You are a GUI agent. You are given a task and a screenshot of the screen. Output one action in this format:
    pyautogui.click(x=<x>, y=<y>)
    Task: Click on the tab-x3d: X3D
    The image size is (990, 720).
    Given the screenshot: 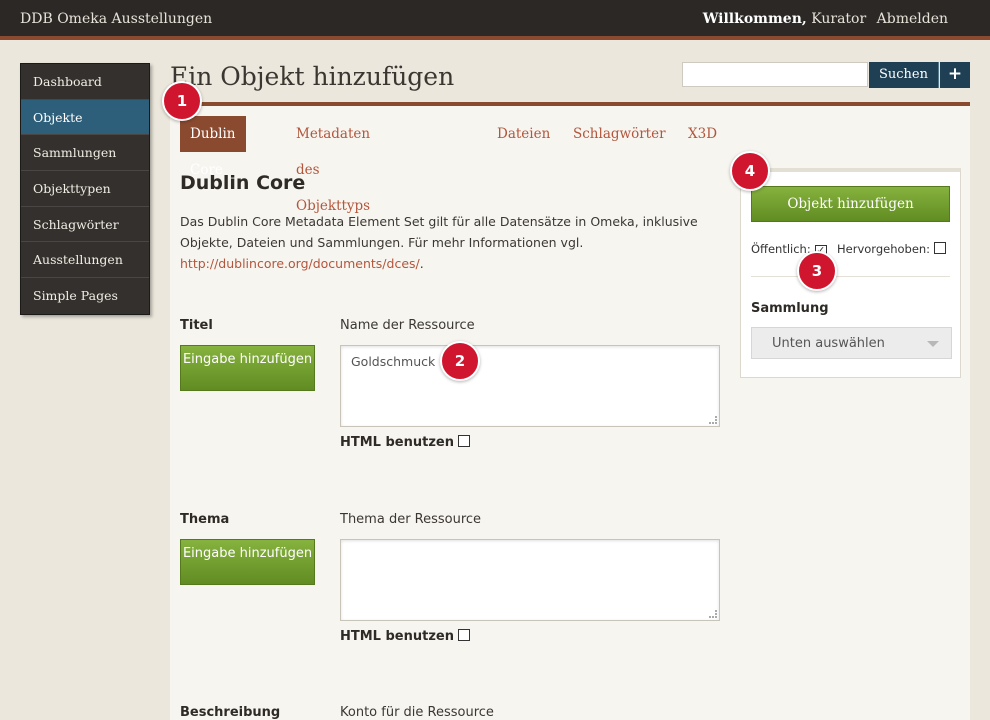 What is the action you would take?
    pyautogui.click(x=702, y=134)
    